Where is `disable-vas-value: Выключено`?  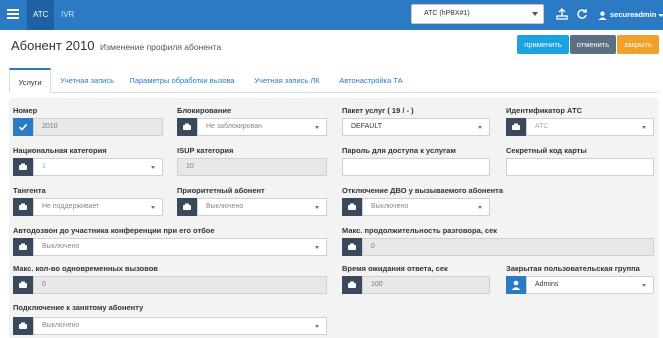
disable-vas-value: Выключено is located at coordinates (390, 206).